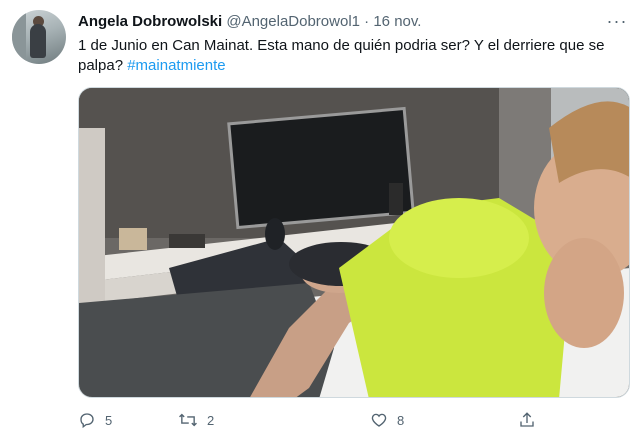 This screenshot has width=640, height=439. I want to click on speaker-shape, so click(396, 199).